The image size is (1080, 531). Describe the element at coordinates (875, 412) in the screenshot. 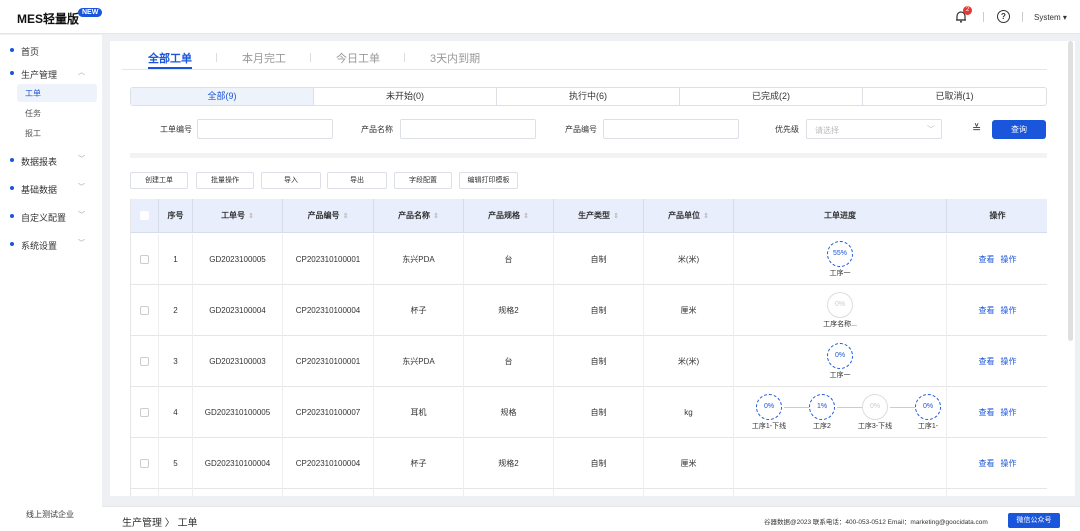

I see `process-step: 0% 工序3-下线` at that location.